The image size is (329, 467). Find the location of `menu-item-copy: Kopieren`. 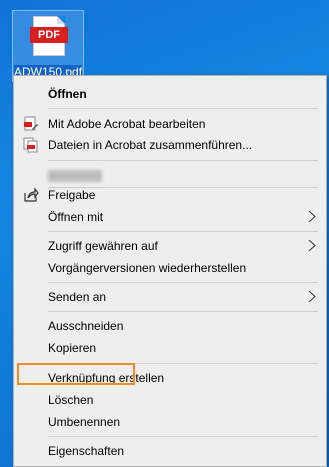

menu-item-copy: Kopieren is located at coordinates (170, 348).